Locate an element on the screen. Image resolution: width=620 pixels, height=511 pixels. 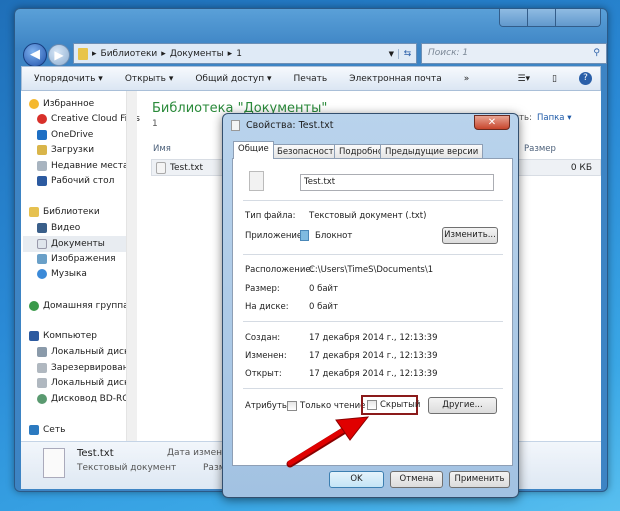
annotation-arrow is located at coordinates (328, 442).